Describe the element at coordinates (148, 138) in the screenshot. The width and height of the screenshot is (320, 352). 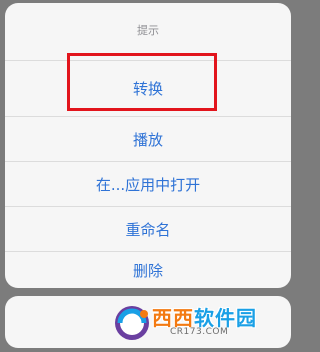
I see `play-option: 播放` at that location.